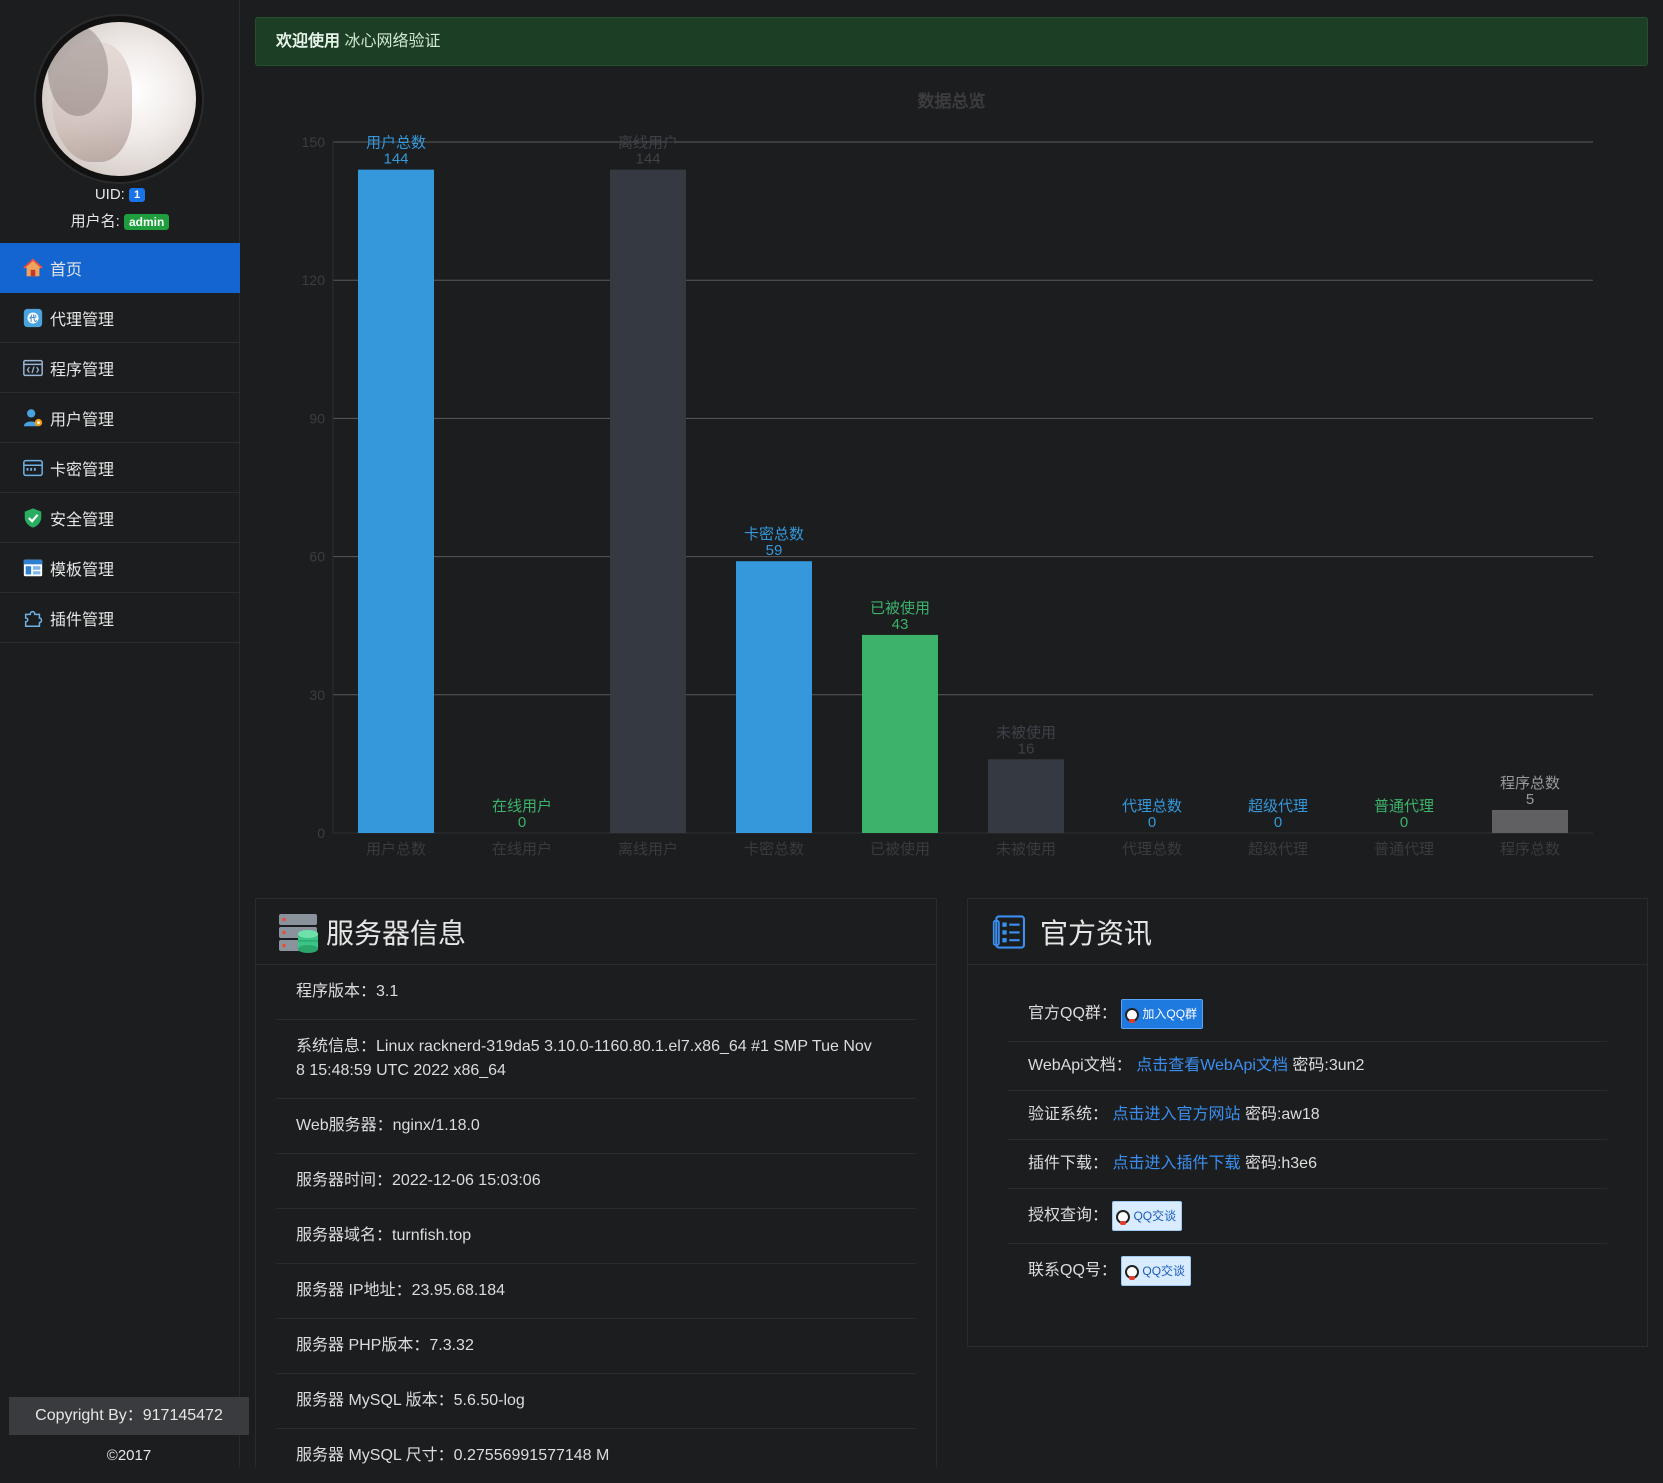 The image size is (1663, 1483). What do you see at coordinates (1068, 1163) in the screenshot?
I see `plugin-label: 插件下载：` at bounding box center [1068, 1163].